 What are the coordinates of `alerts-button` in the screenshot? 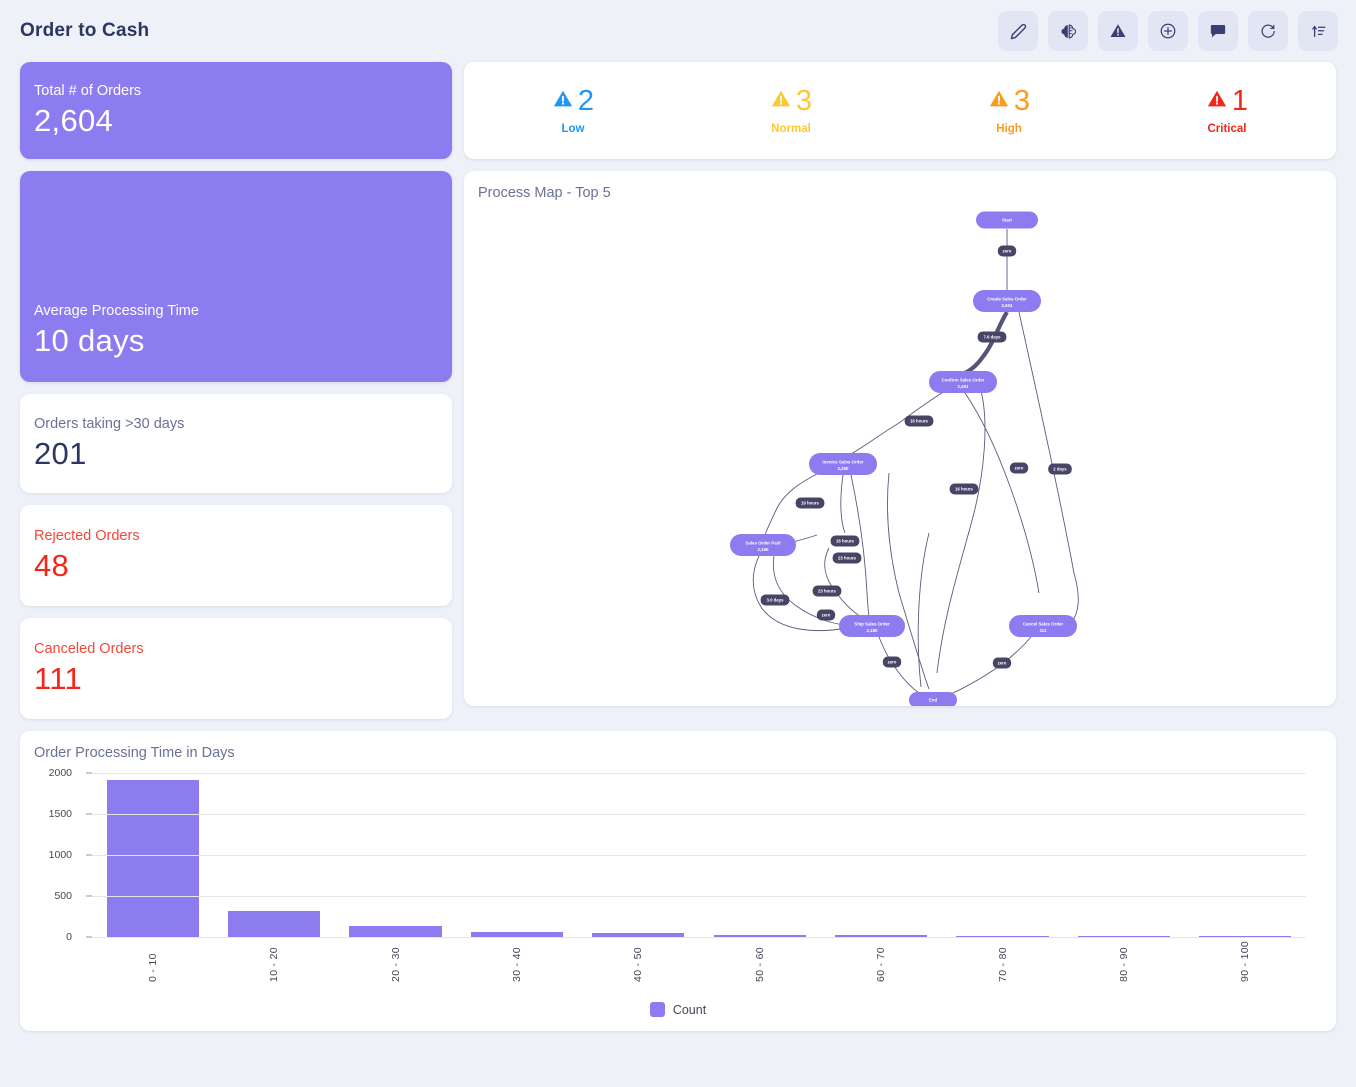 It's located at (1118, 31).